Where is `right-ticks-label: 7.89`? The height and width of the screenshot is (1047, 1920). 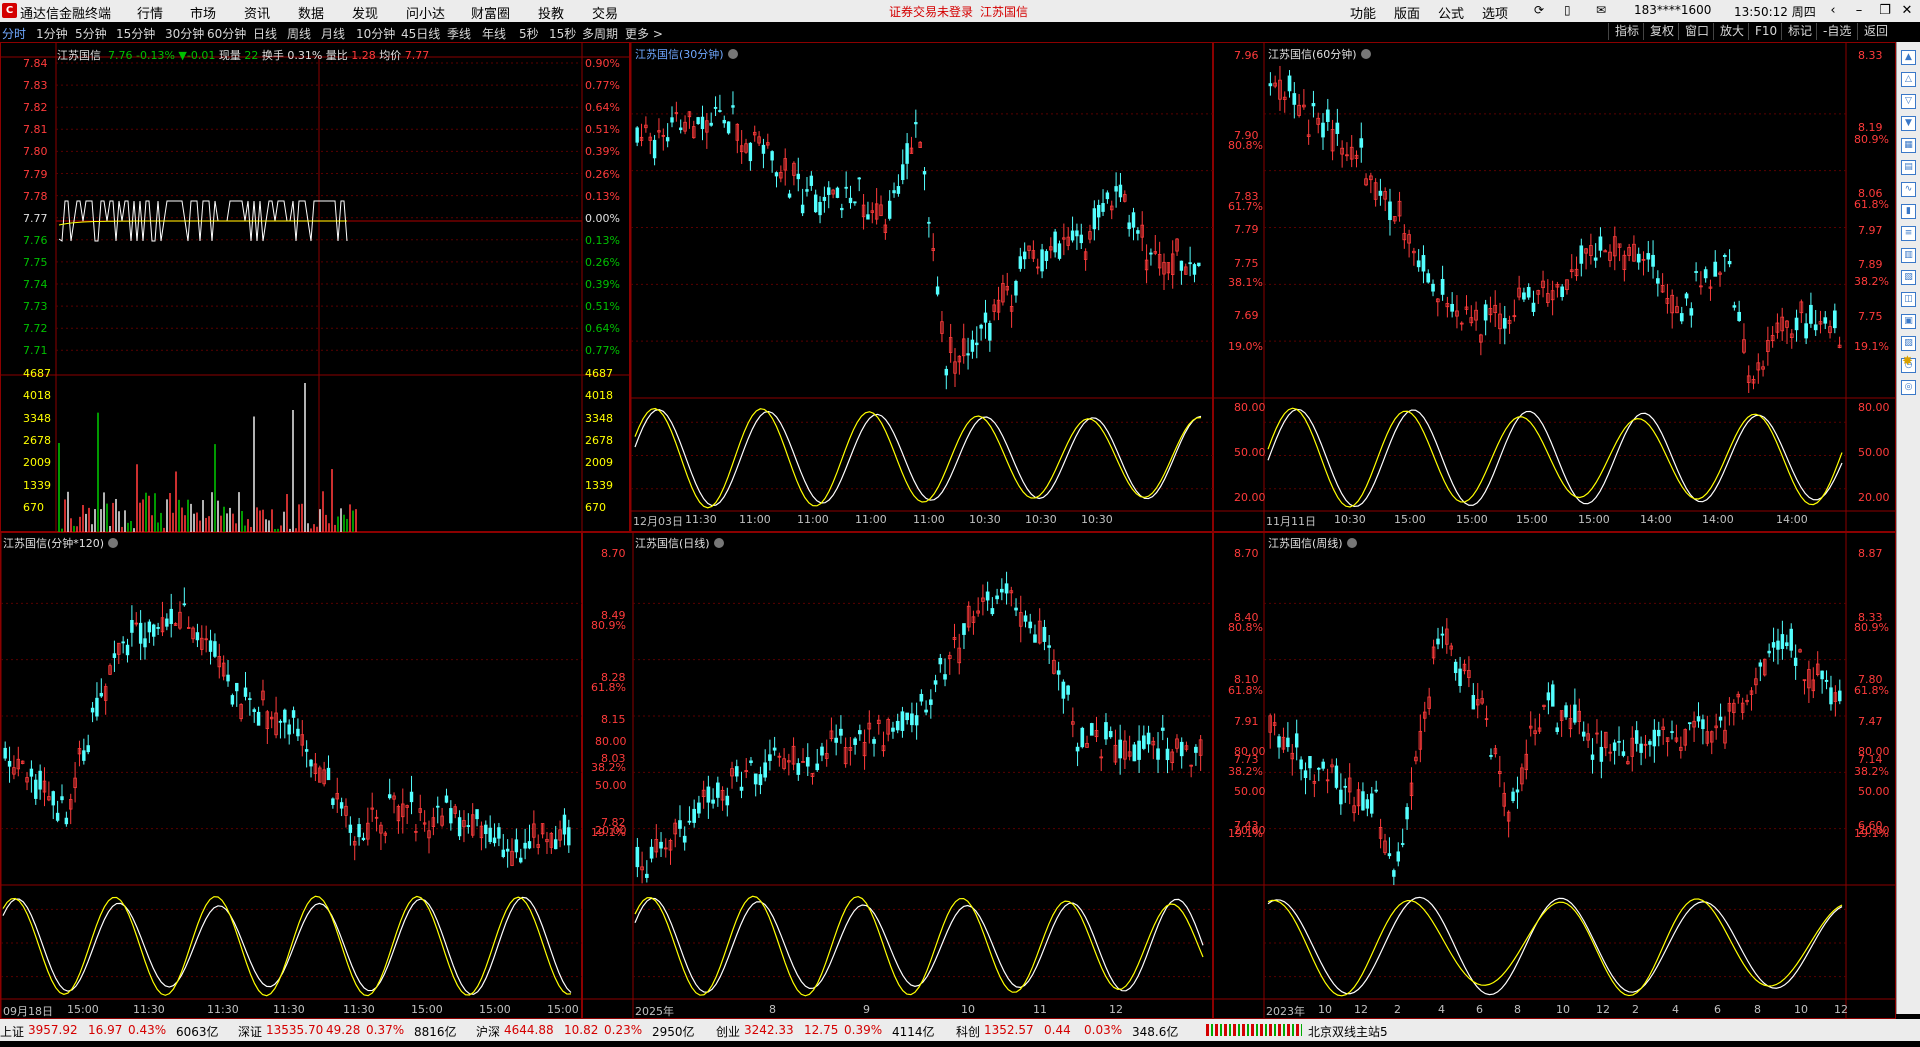
right-ticks-label: 7.89 is located at coordinates (1870, 264).